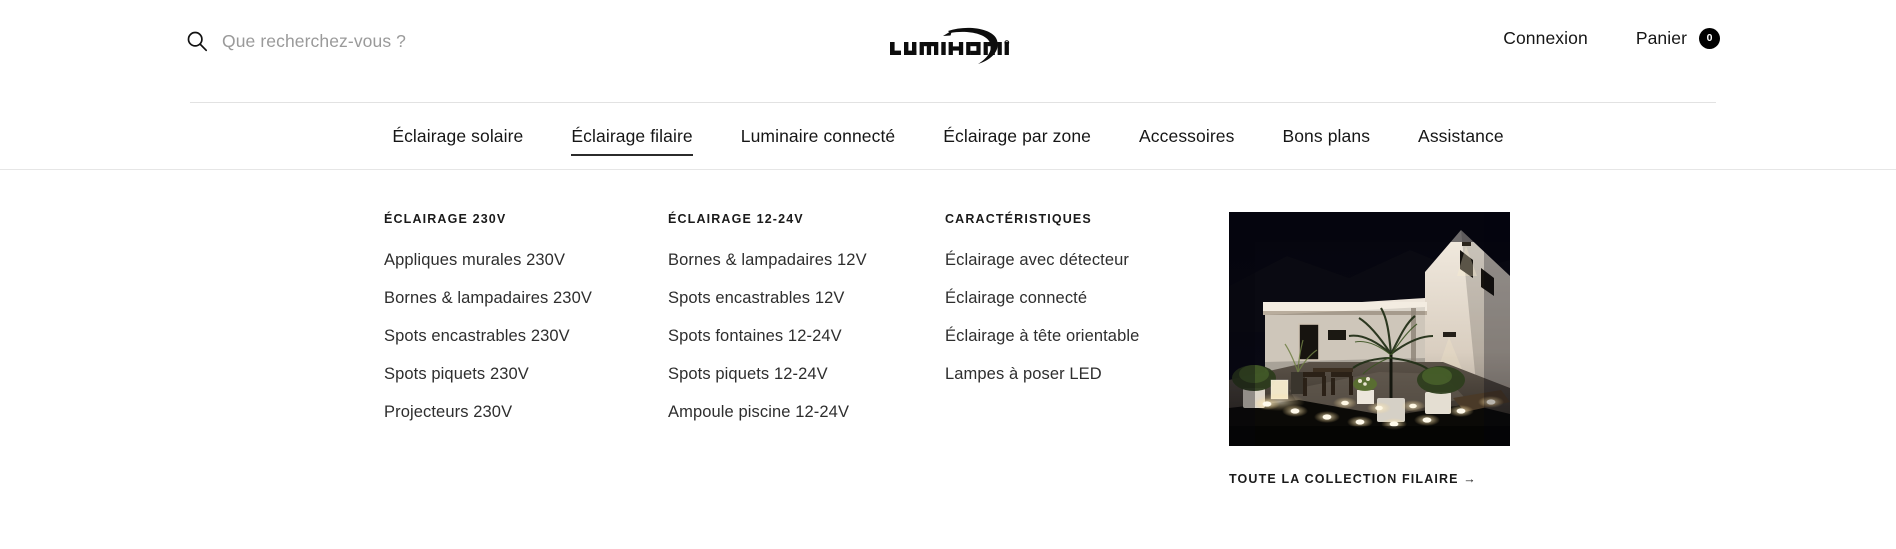  I want to click on header-actions: Connexion Panier 0, so click(1611, 38).